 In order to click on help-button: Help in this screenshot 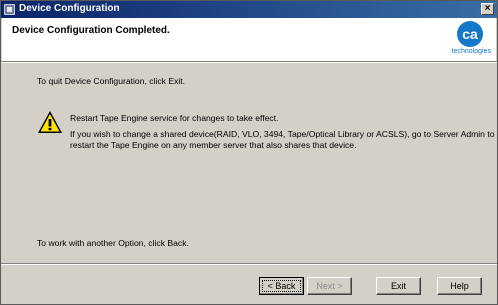, I will do `click(459, 286)`.